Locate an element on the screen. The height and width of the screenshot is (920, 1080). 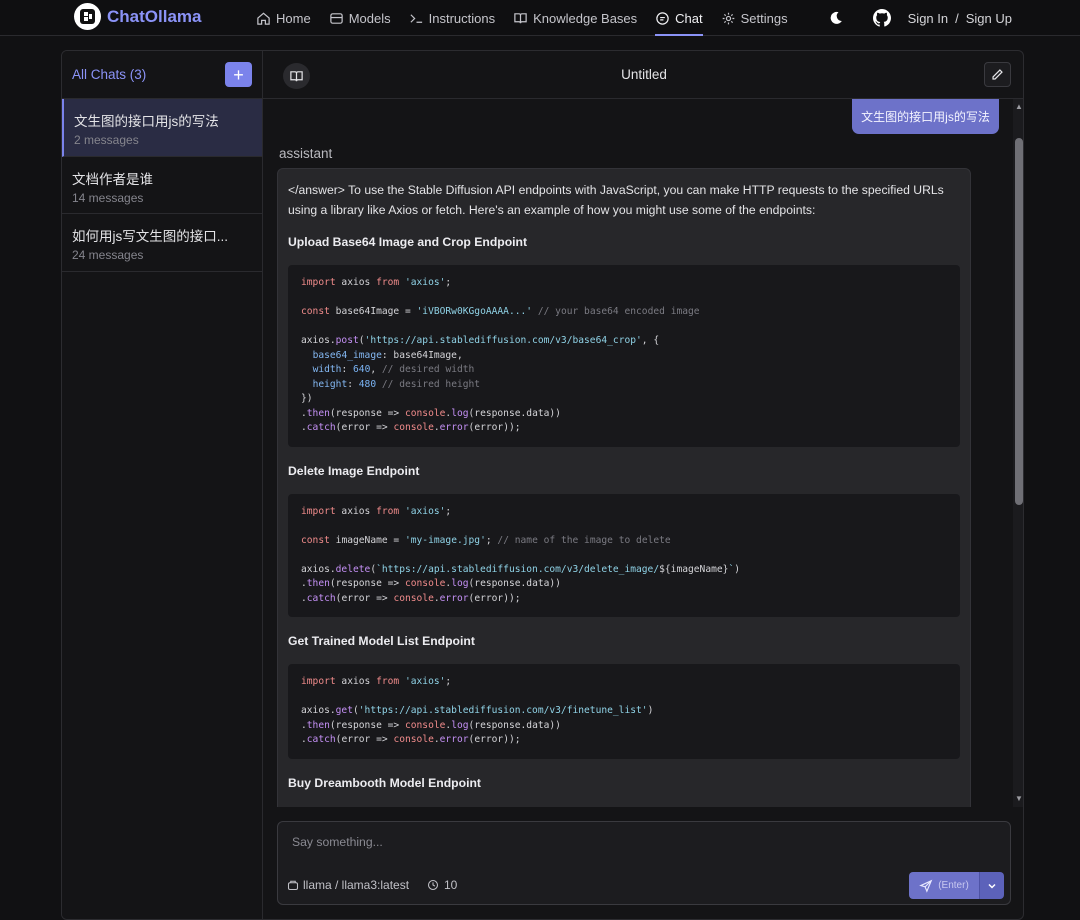
scroll-thumb is located at coordinates (1019, 321).